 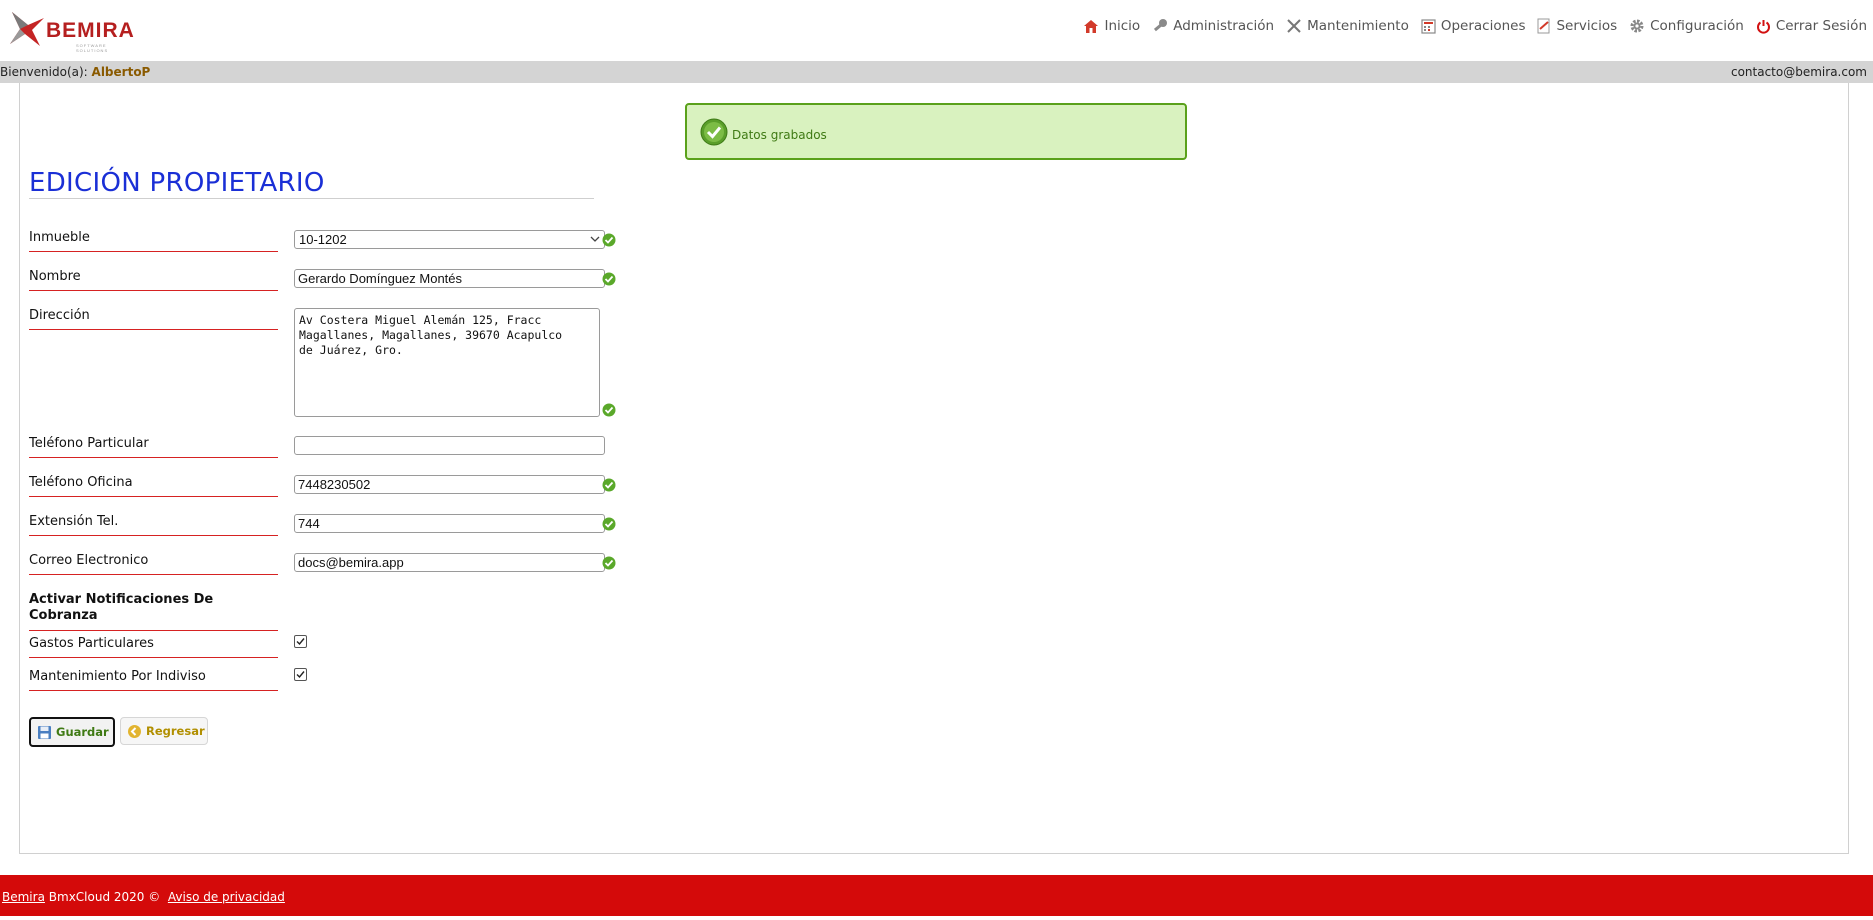 I want to click on extension-input: 744, so click(x=449, y=523).